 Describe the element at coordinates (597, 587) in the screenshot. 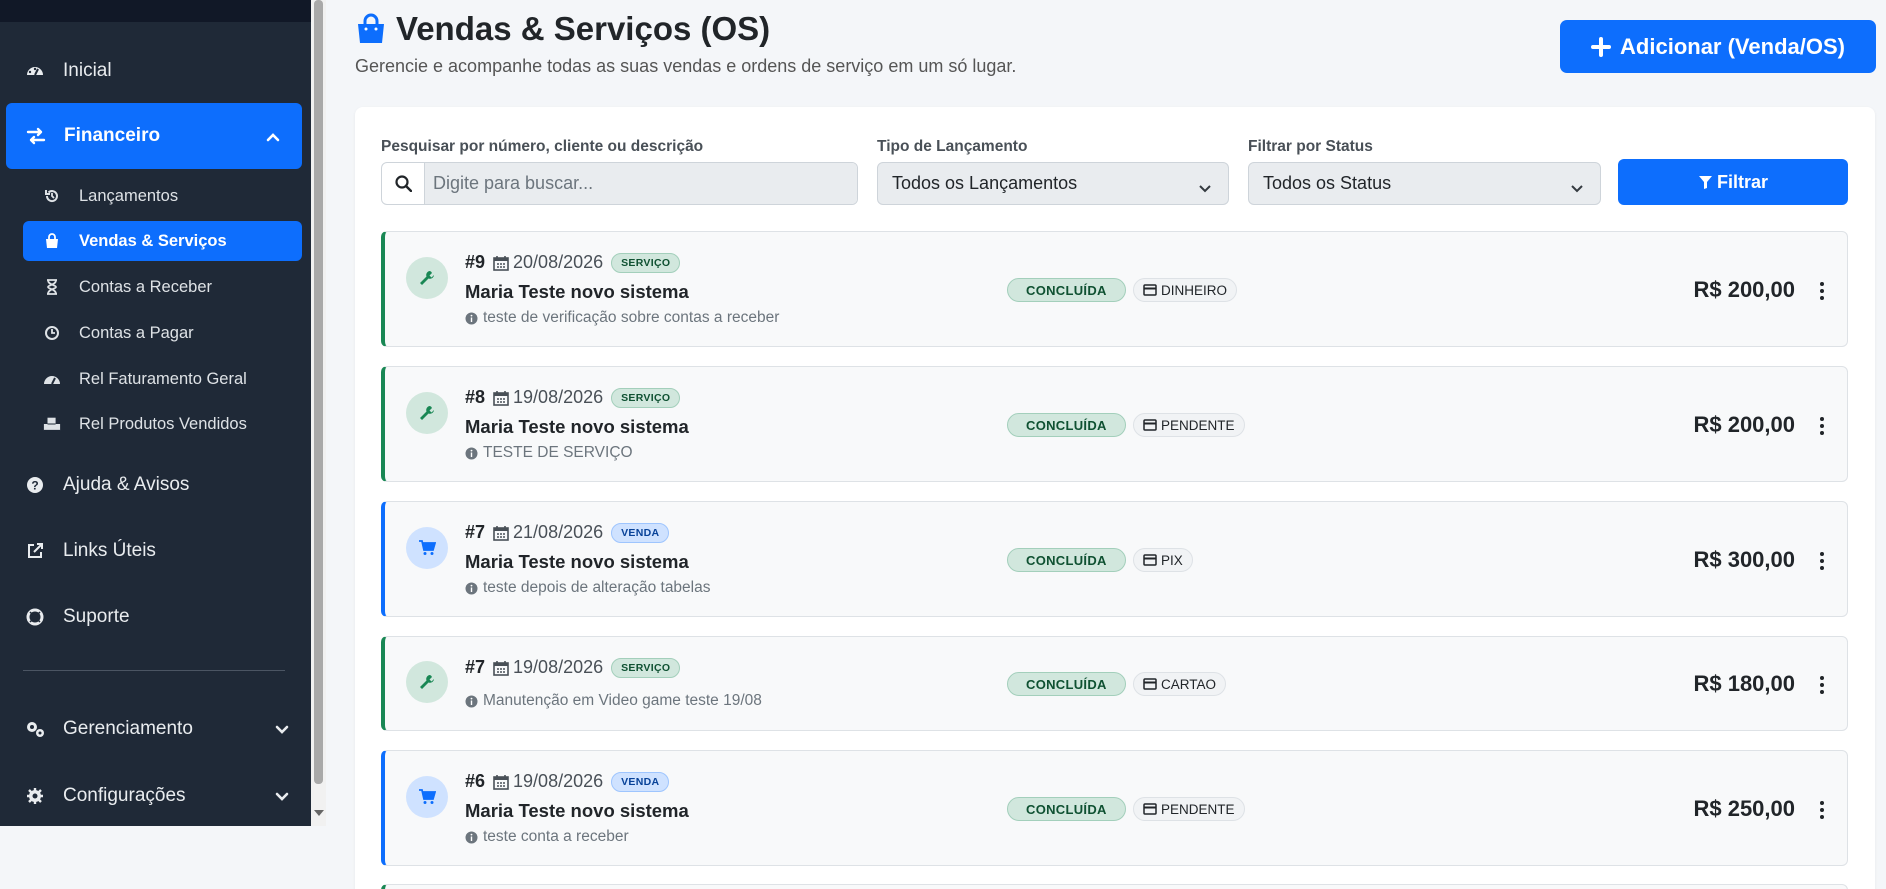

I see `record-description-text: teste depois de alteração tabelas` at that location.